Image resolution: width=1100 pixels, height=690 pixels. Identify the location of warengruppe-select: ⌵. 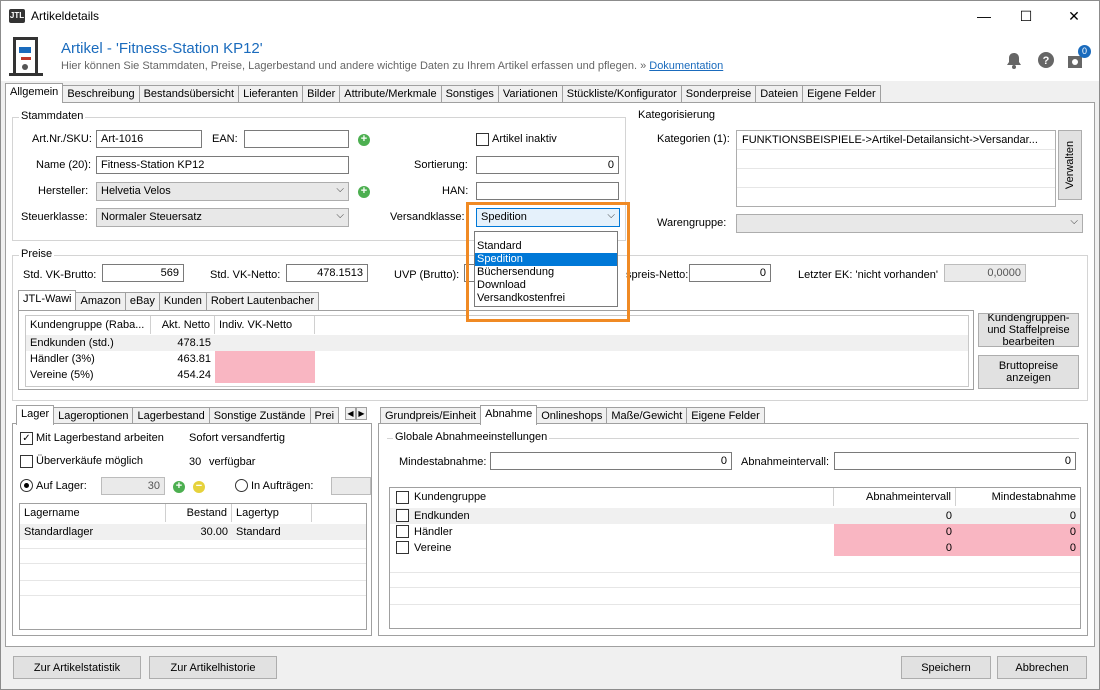
(909, 223).